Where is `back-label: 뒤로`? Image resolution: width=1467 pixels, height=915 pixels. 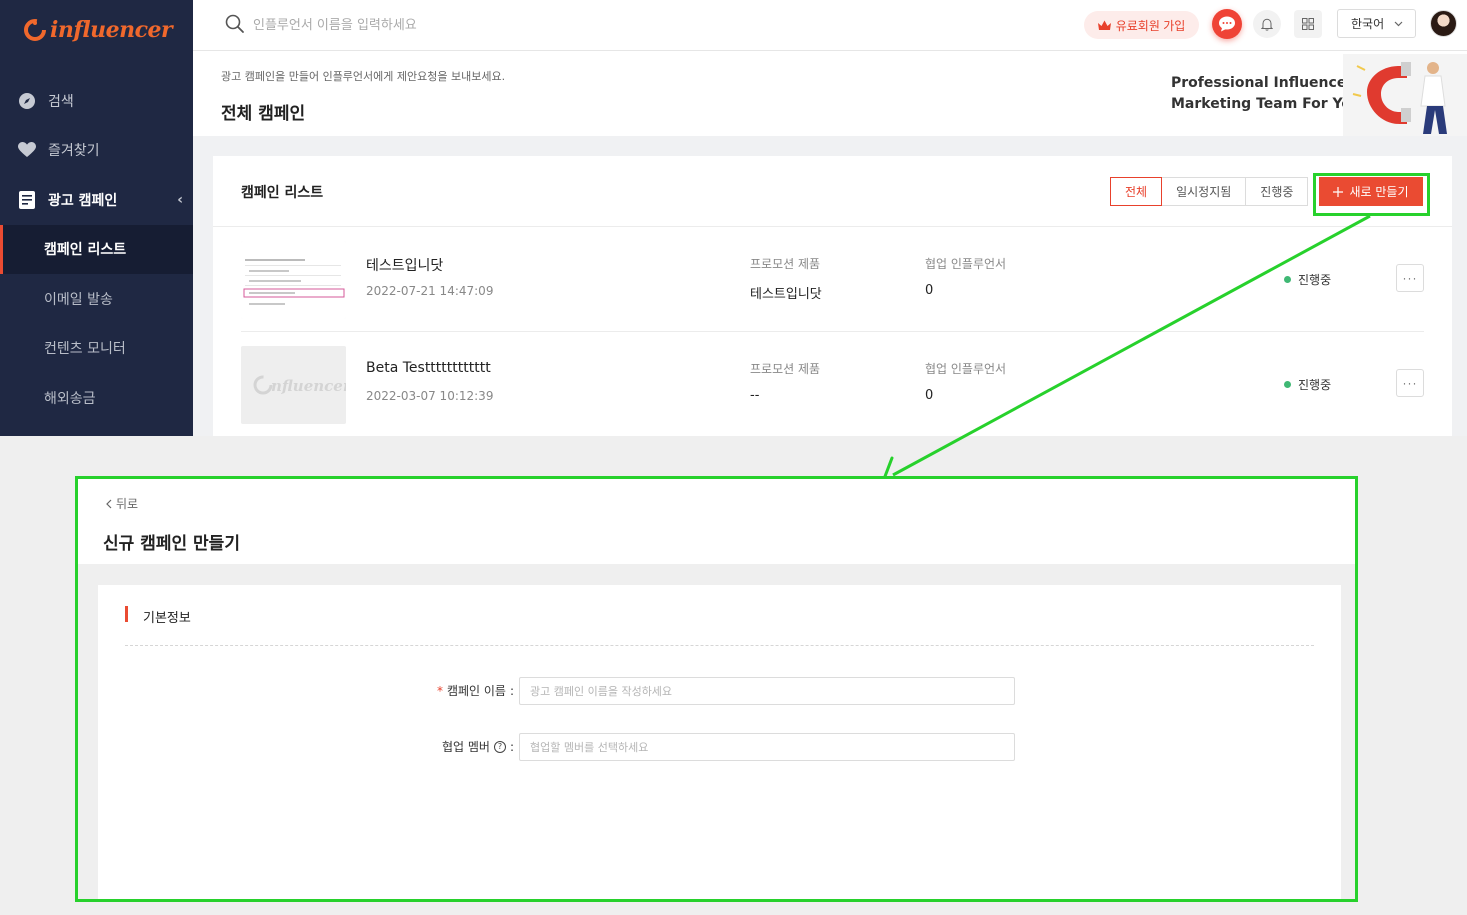
back-label: 뒤로 is located at coordinates (127, 504).